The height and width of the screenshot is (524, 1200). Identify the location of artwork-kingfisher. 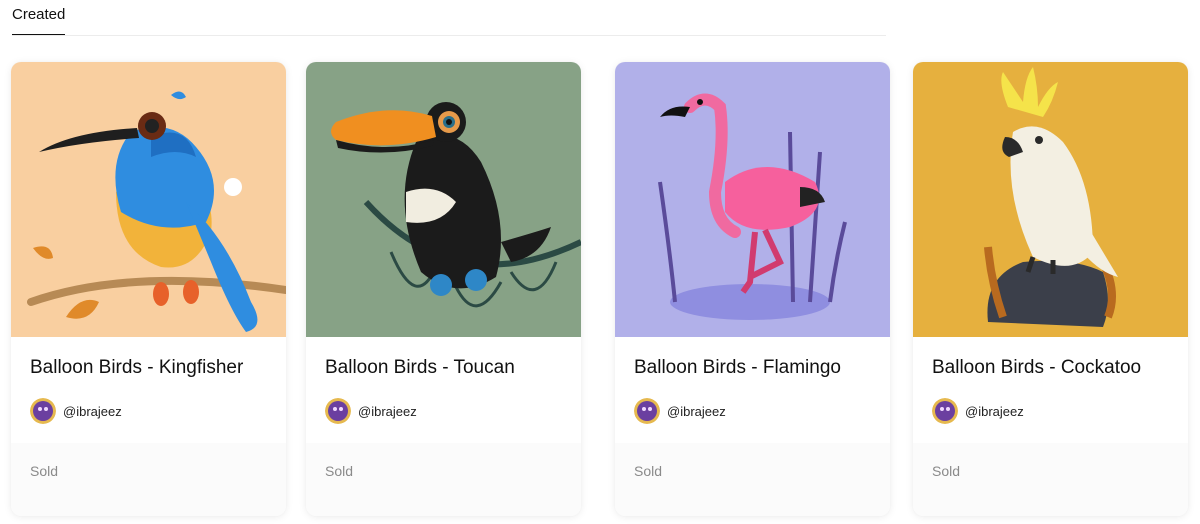
(148, 199).